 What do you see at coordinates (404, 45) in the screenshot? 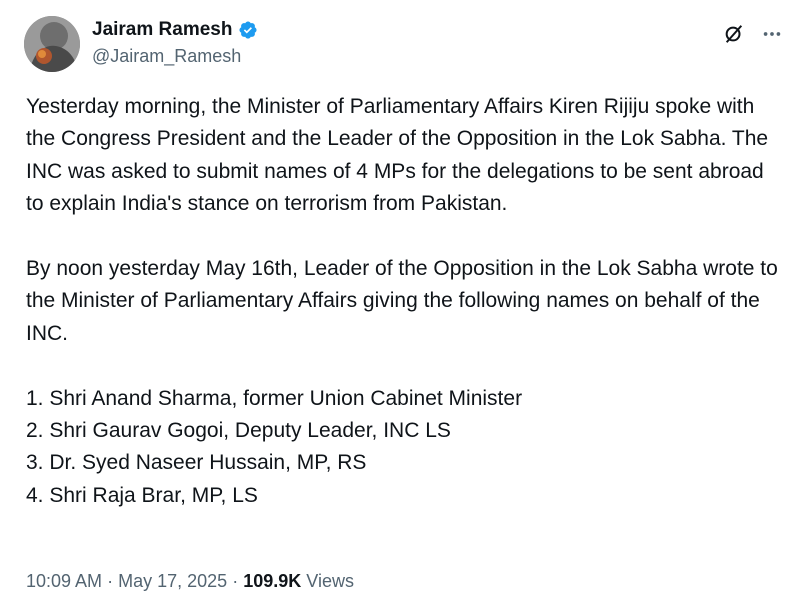
I see `tweet-header: Jairam Ramesh @Jairam_Ramesh` at bounding box center [404, 45].